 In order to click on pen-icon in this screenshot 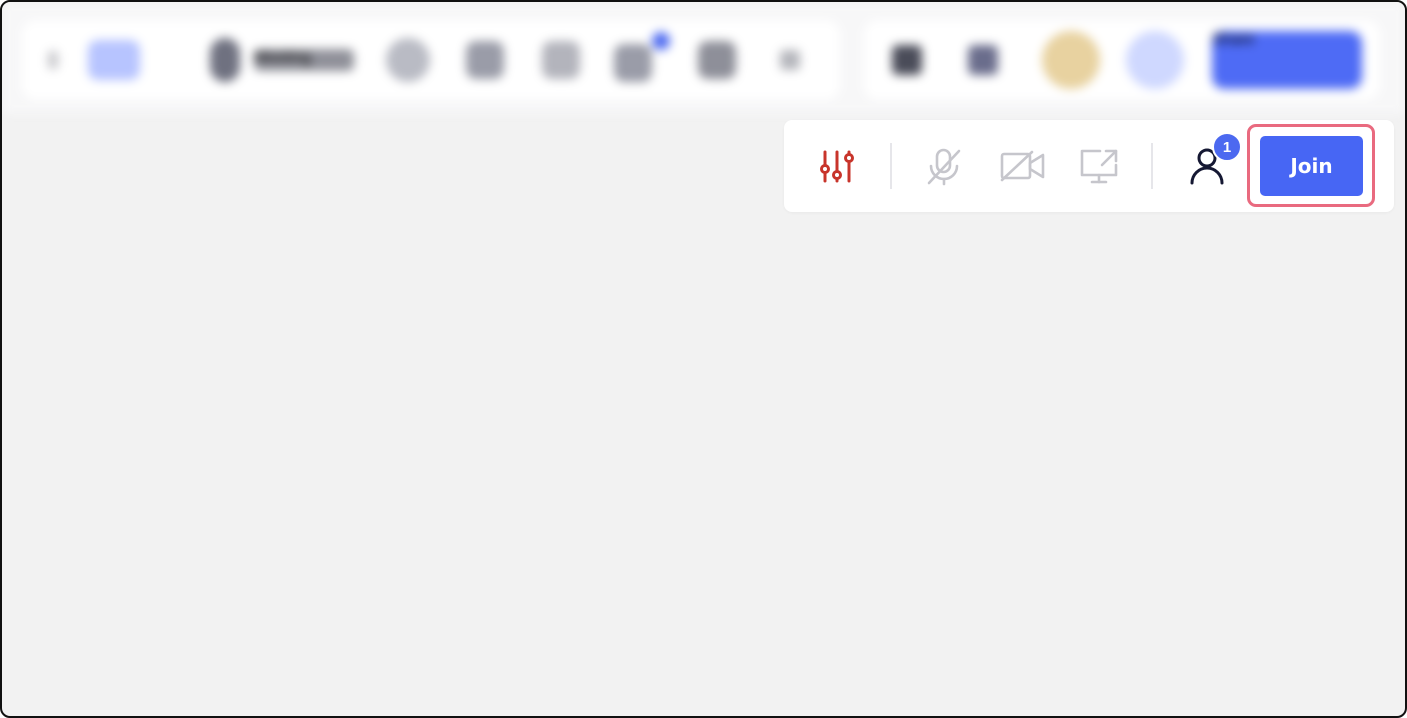, I will do `click(907, 60)`.